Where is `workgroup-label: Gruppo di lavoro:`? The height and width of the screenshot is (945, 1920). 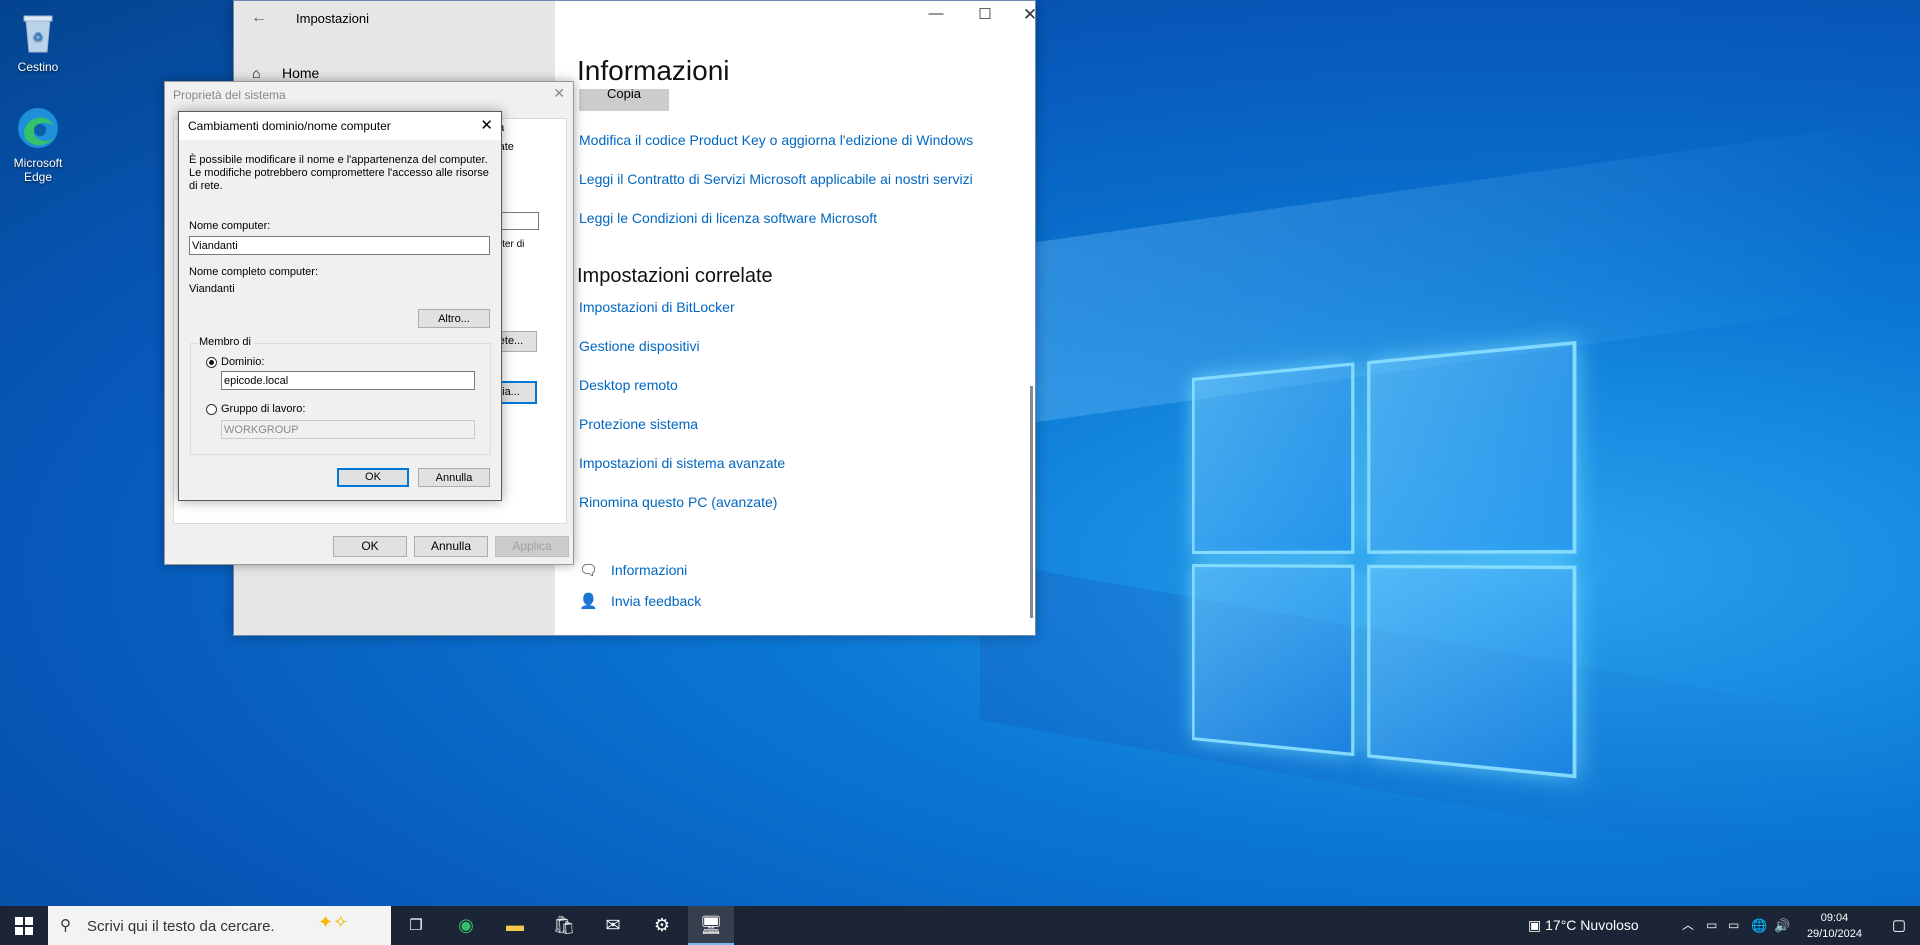
workgroup-label: Gruppo di lavoro: is located at coordinates (263, 409).